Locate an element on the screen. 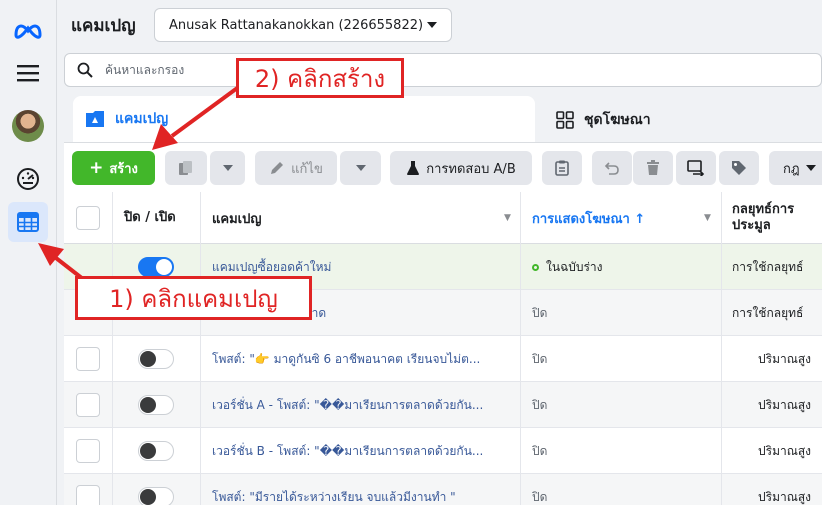  duplicate-button is located at coordinates (186, 168).